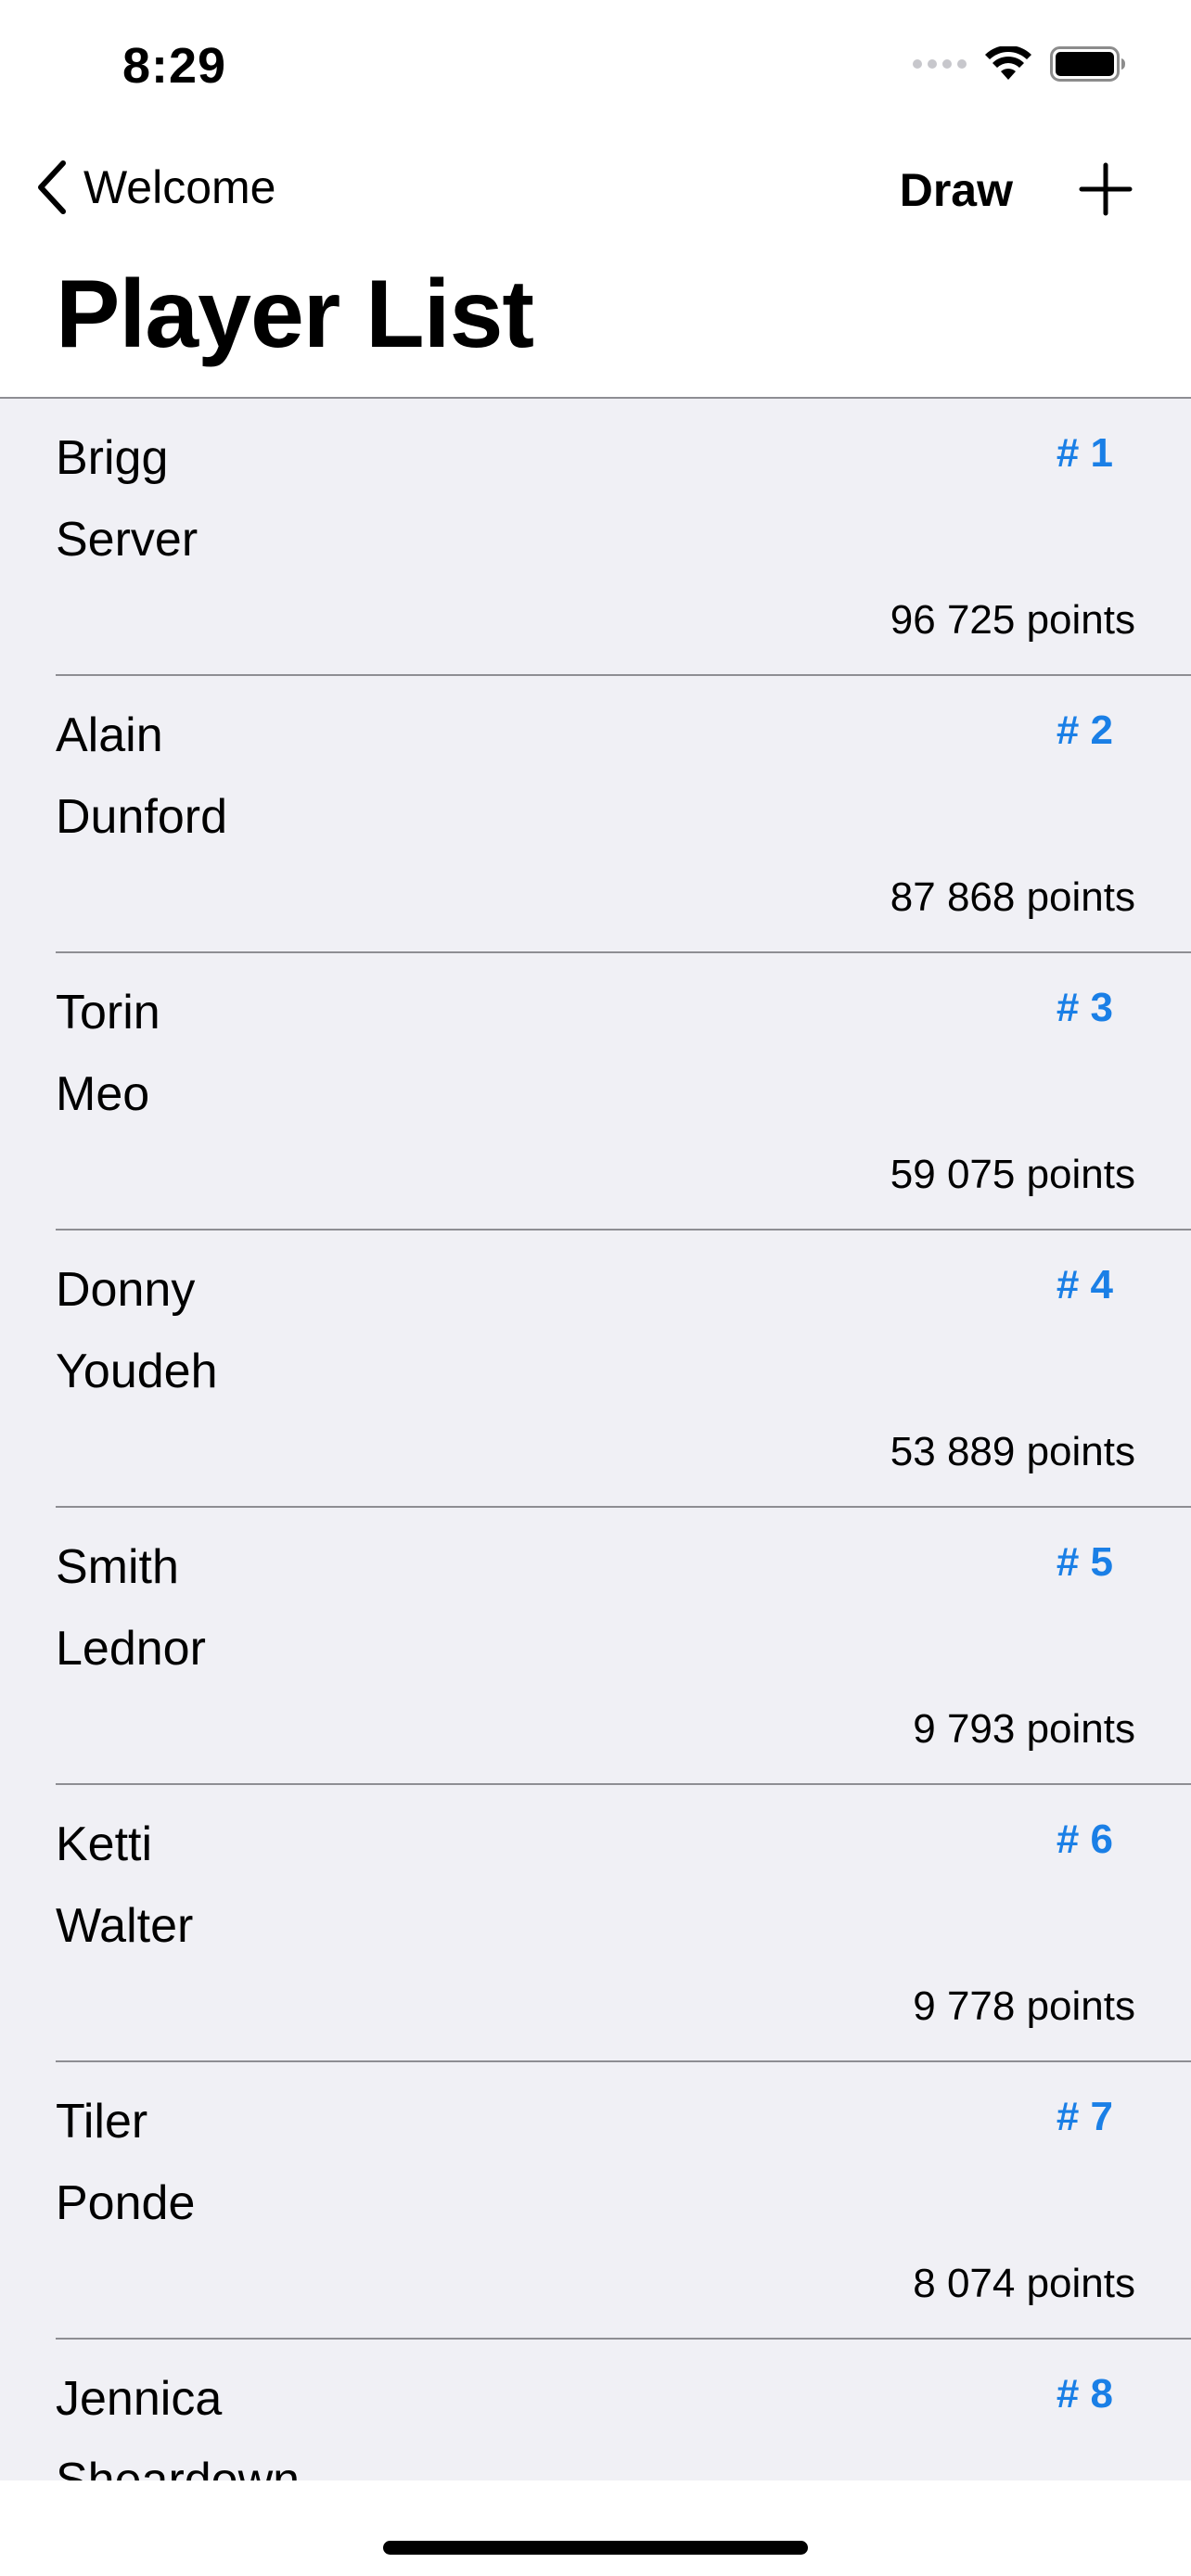 This screenshot has width=1191, height=2576. I want to click on wifi-icon, so click(1008, 63).